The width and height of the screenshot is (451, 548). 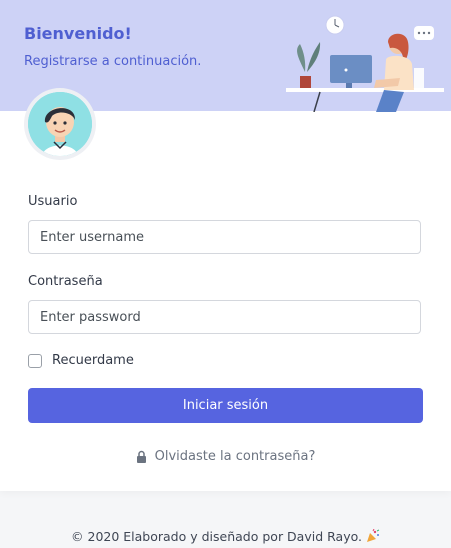 I want to click on remember-checkbox, so click(x=35, y=360).